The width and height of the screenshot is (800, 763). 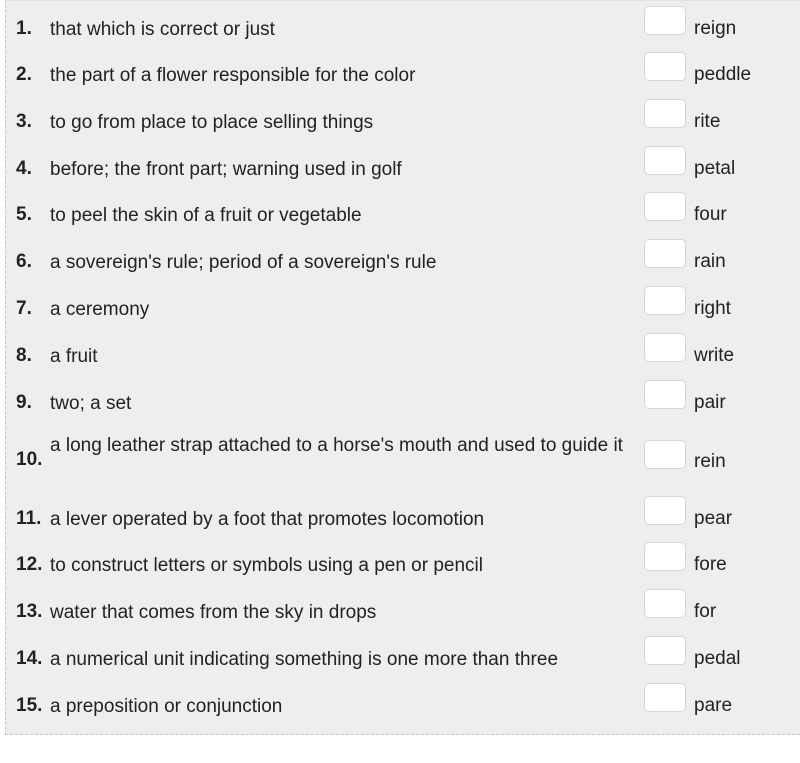 What do you see at coordinates (166, 706) in the screenshot?
I see `item-definition: a preposition or conjunction` at bounding box center [166, 706].